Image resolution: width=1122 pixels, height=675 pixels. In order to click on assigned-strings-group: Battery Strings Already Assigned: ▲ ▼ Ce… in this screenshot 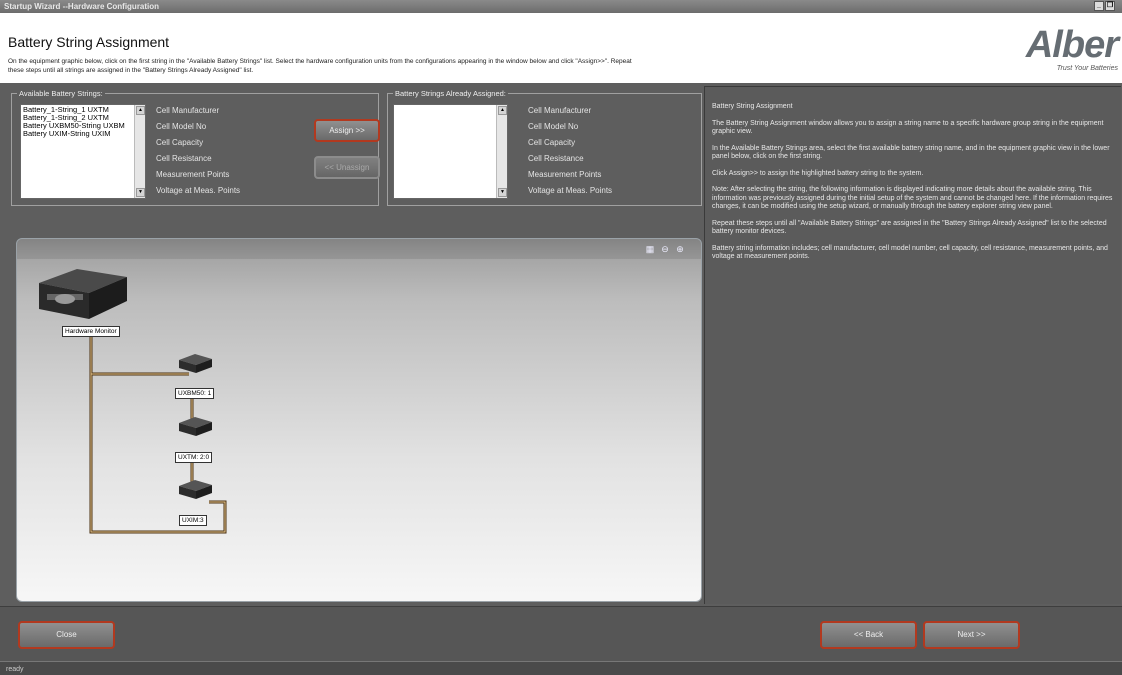, I will do `click(544, 147)`.